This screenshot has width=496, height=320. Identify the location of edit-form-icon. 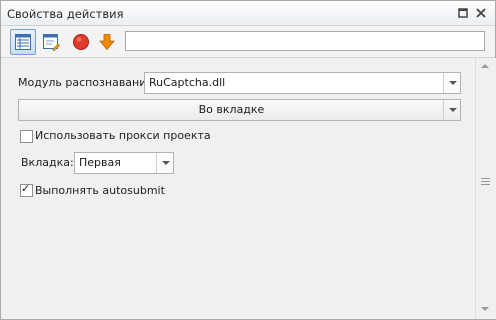
(51, 42).